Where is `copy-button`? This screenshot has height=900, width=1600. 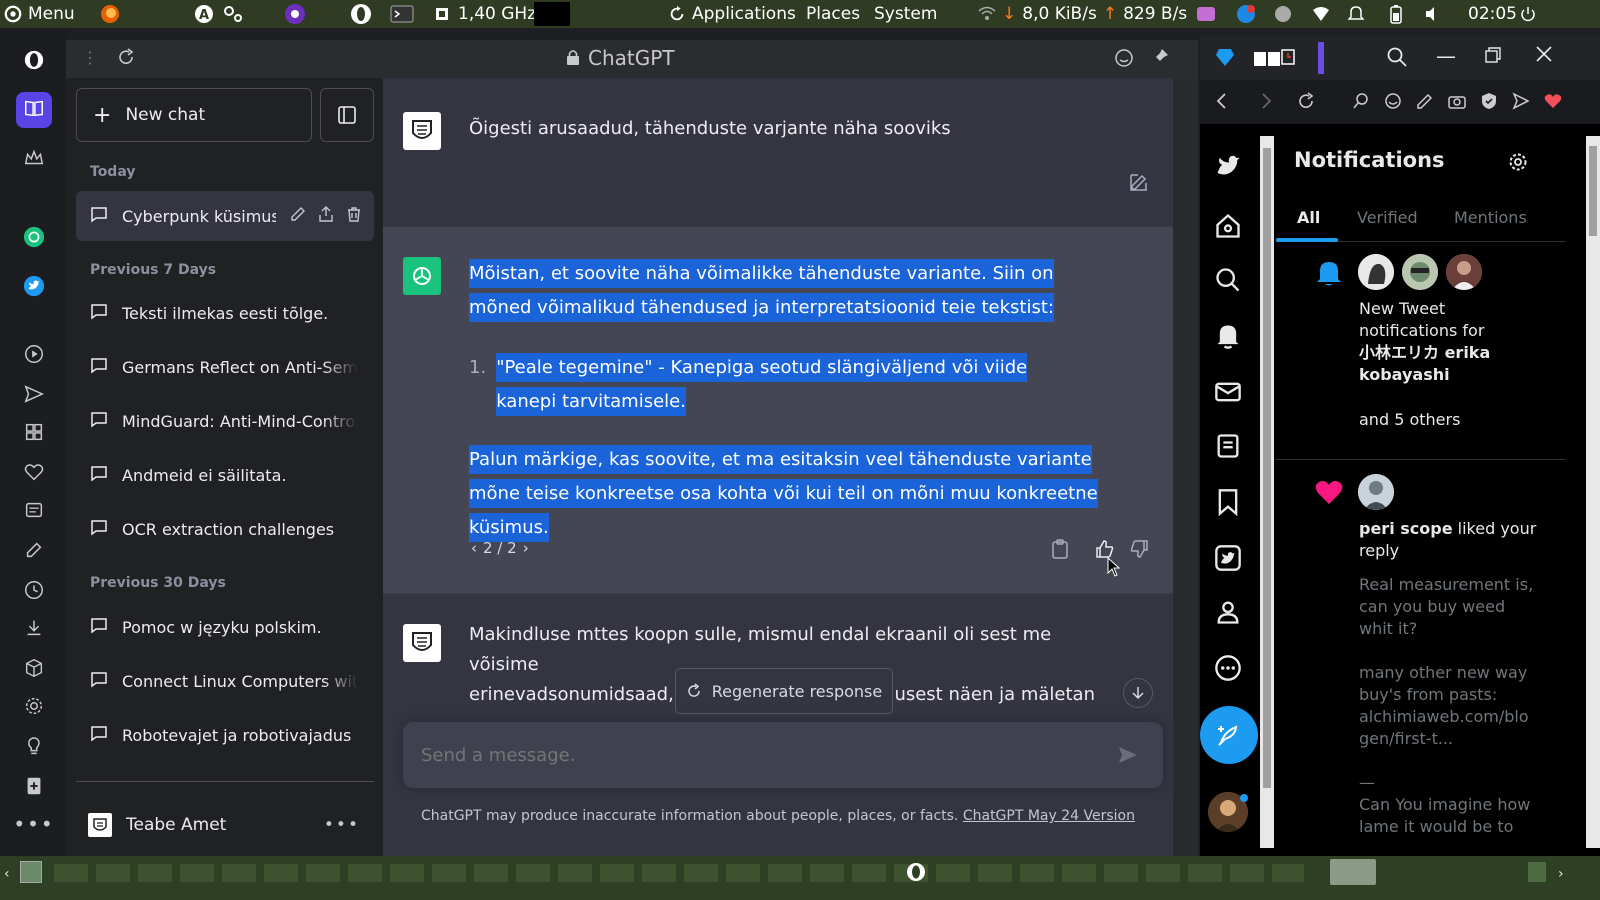
copy-button is located at coordinates (1060, 551).